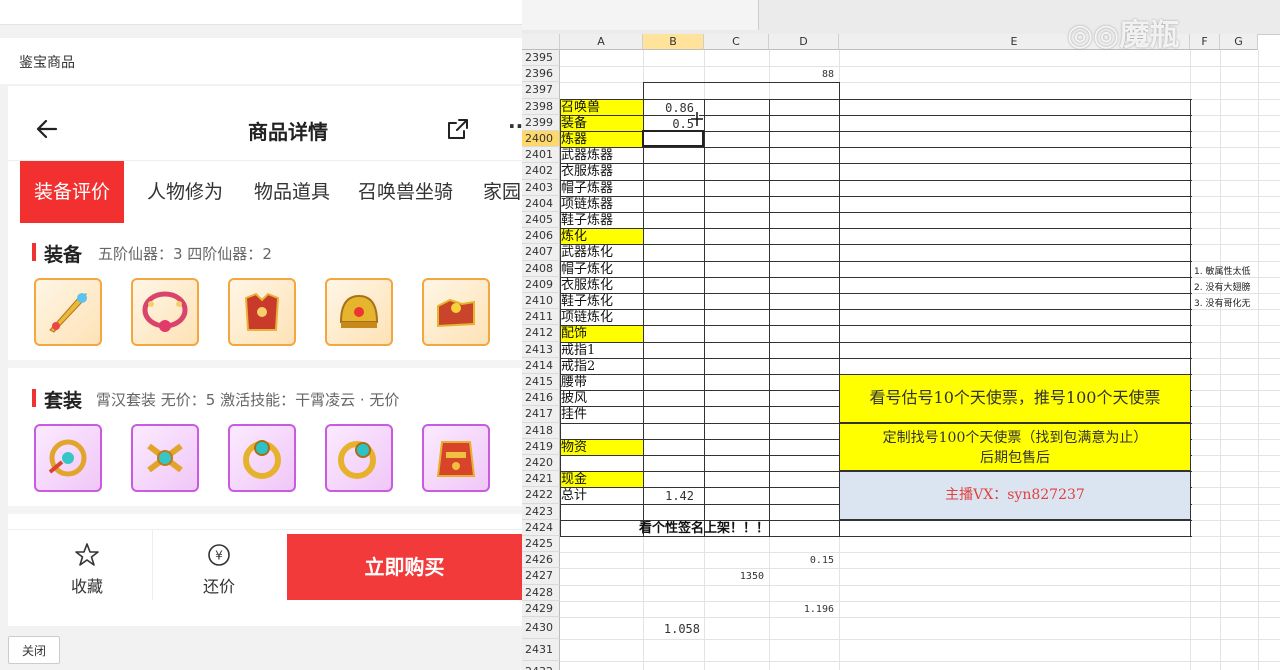  I want to click on cell-label: 挂件, so click(574, 415).